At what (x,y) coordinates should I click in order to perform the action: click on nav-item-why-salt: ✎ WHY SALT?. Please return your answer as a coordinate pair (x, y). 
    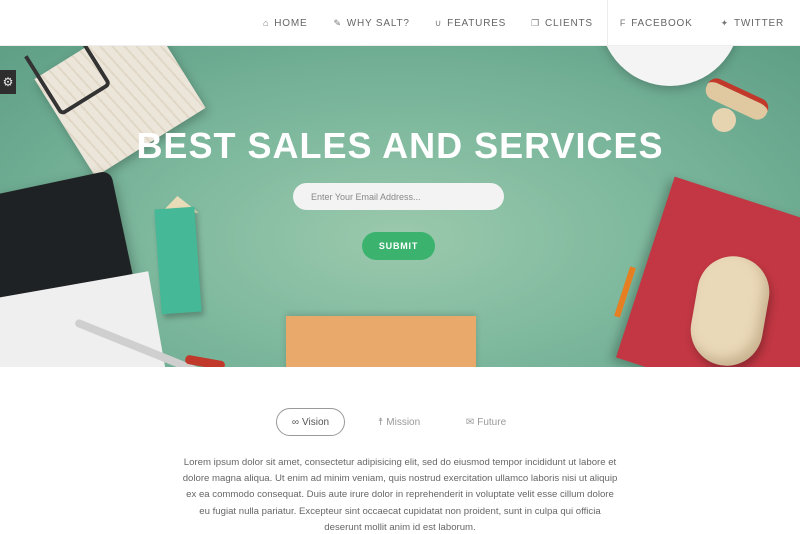
    Looking at the image, I should click on (371, 23).